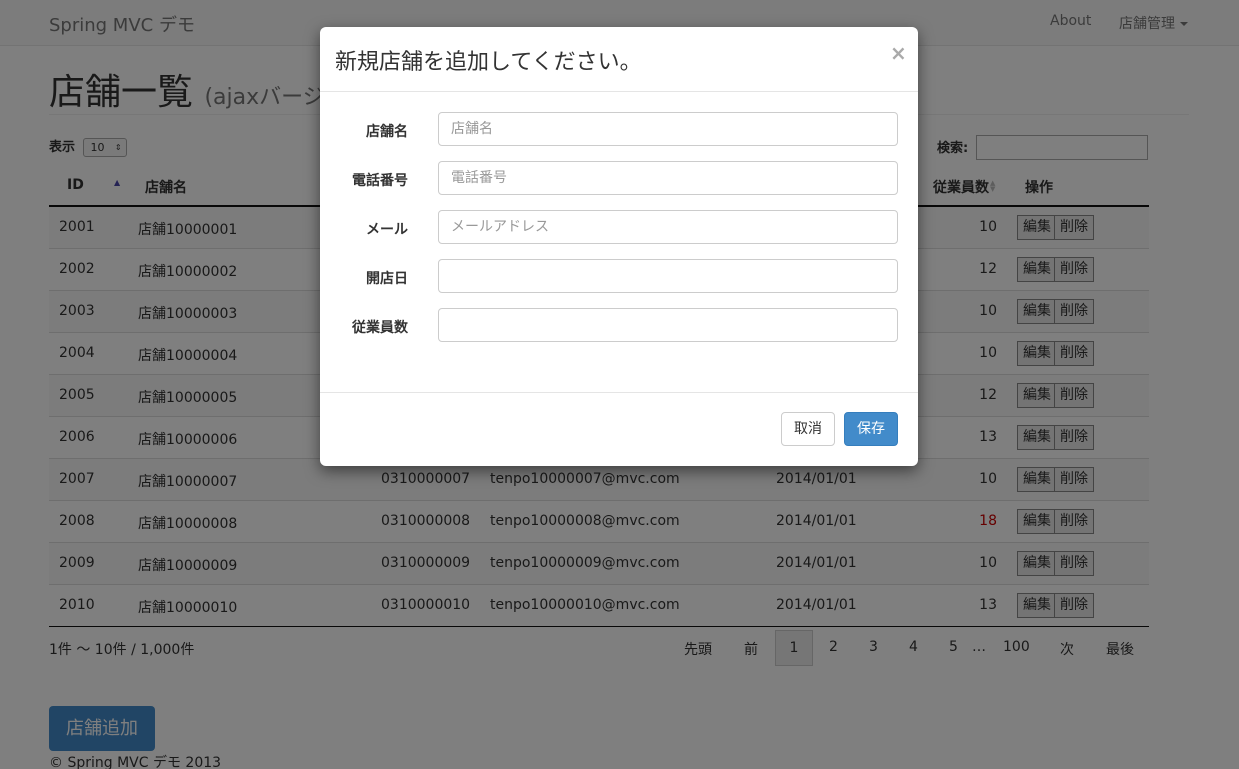 This screenshot has height=769, width=1239. Describe the element at coordinates (619, 392) in the screenshot. I see `modal-footer-divider` at that location.